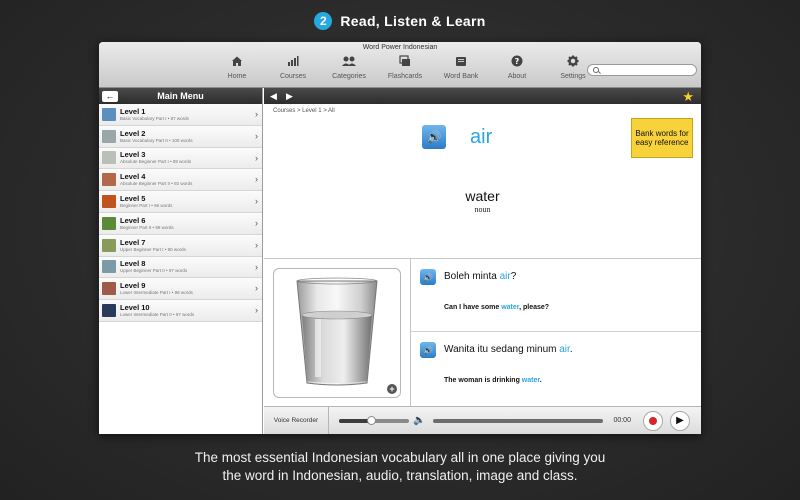 Image resolution: width=800 pixels, height=500 pixels. Describe the element at coordinates (147, 227) in the screenshot. I see `level-subtitle: Beginner Part II • 99 words` at that location.